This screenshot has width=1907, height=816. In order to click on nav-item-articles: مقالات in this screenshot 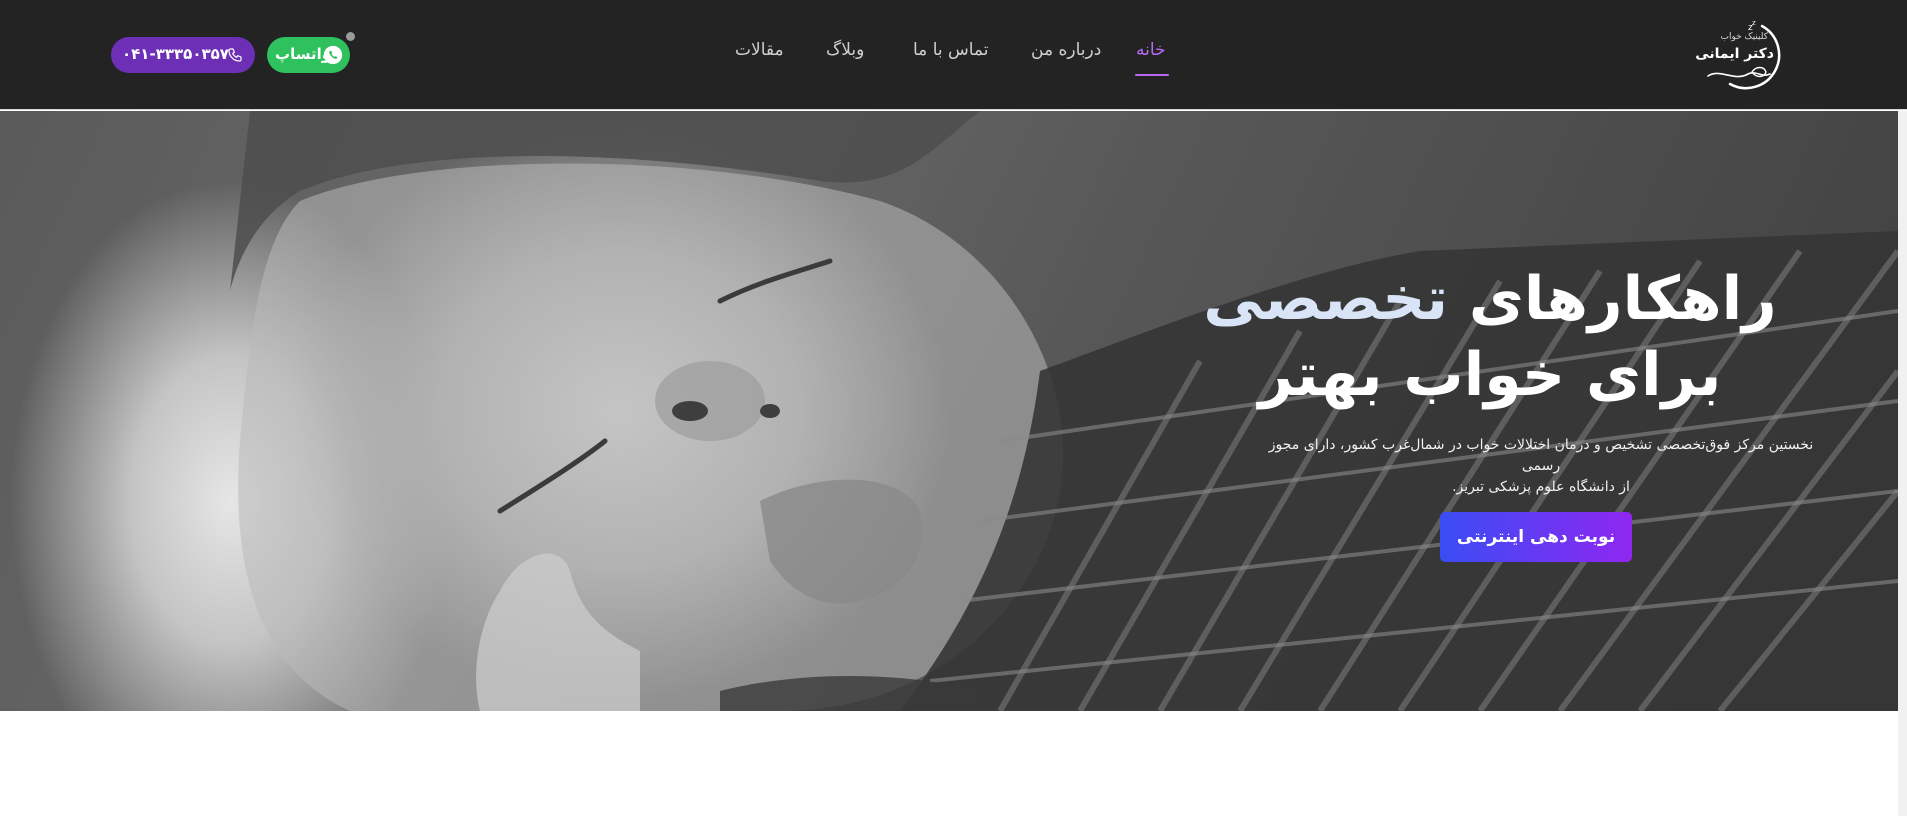, I will do `click(759, 50)`.